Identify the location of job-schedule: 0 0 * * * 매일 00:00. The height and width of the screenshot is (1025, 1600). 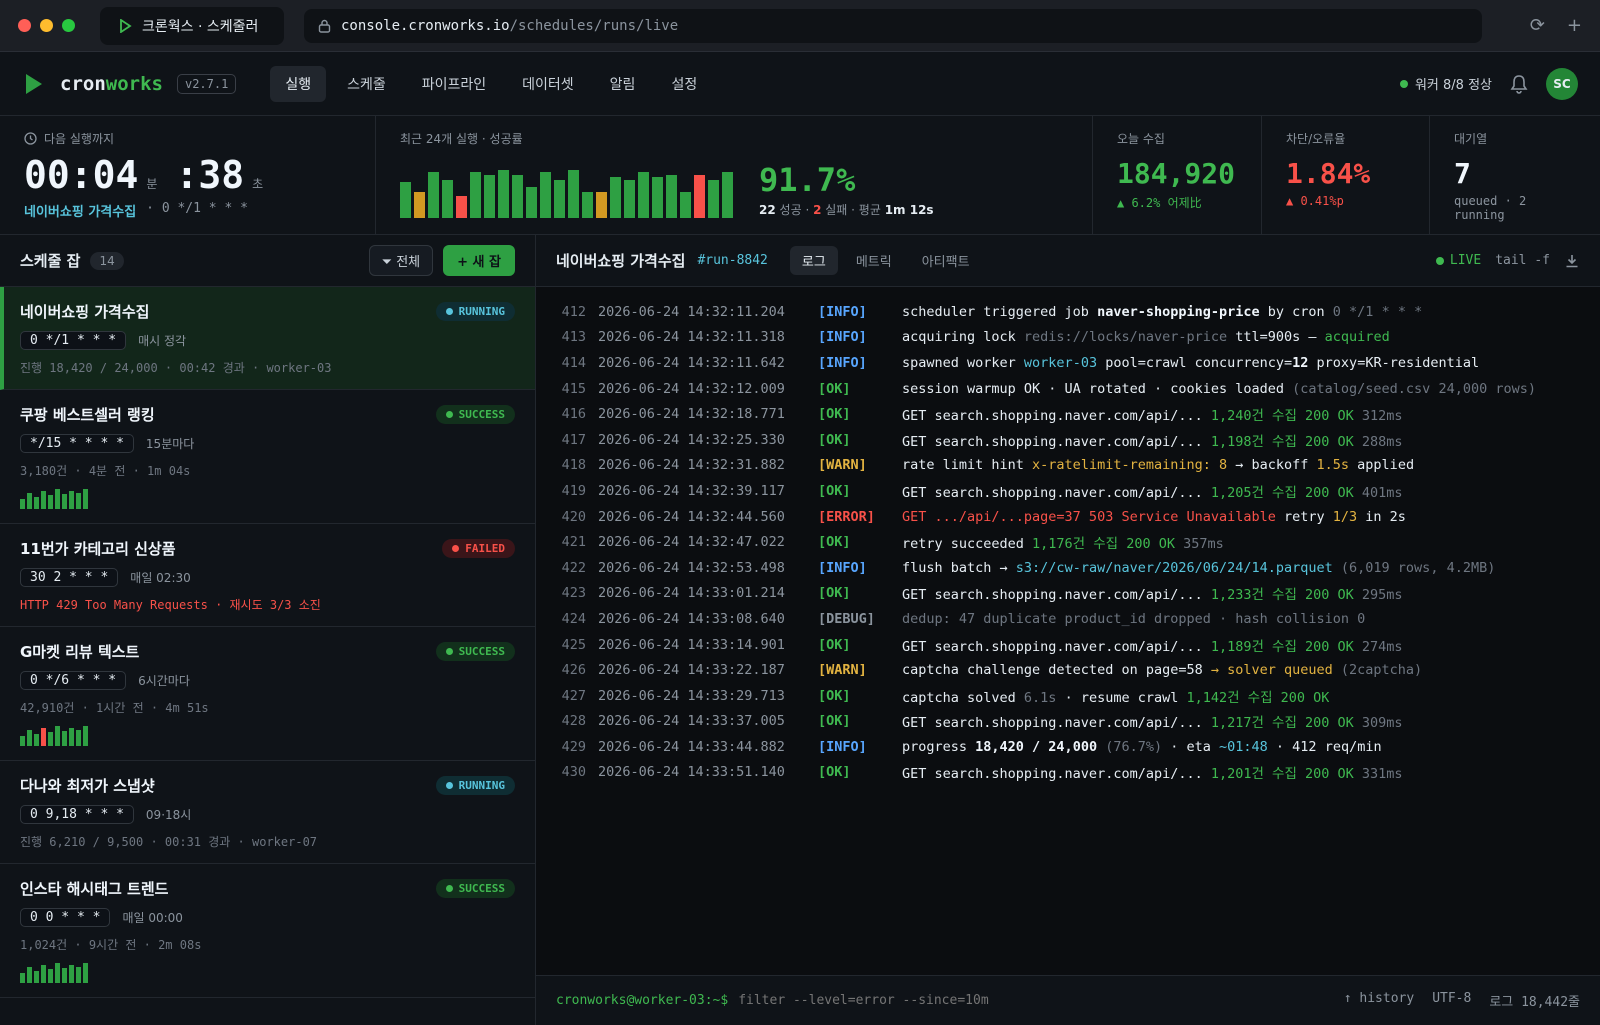
(267, 917).